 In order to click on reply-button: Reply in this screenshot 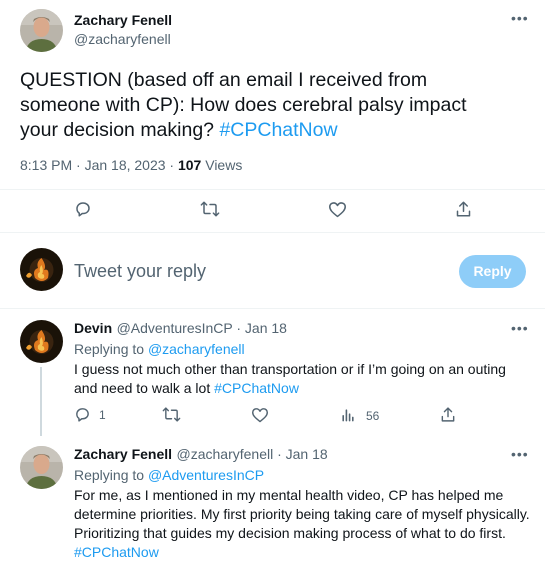, I will do `click(492, 271)`.